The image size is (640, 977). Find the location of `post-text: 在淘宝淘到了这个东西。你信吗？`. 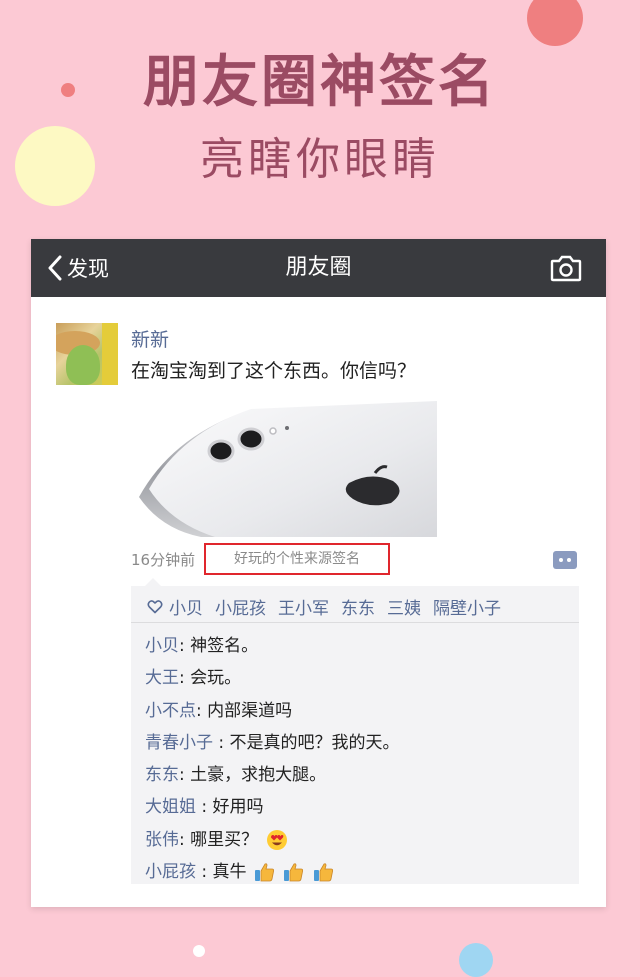

post-text: 在淘宝淘到了这个东西。你信吗？ is located at coordinates (274, 371).